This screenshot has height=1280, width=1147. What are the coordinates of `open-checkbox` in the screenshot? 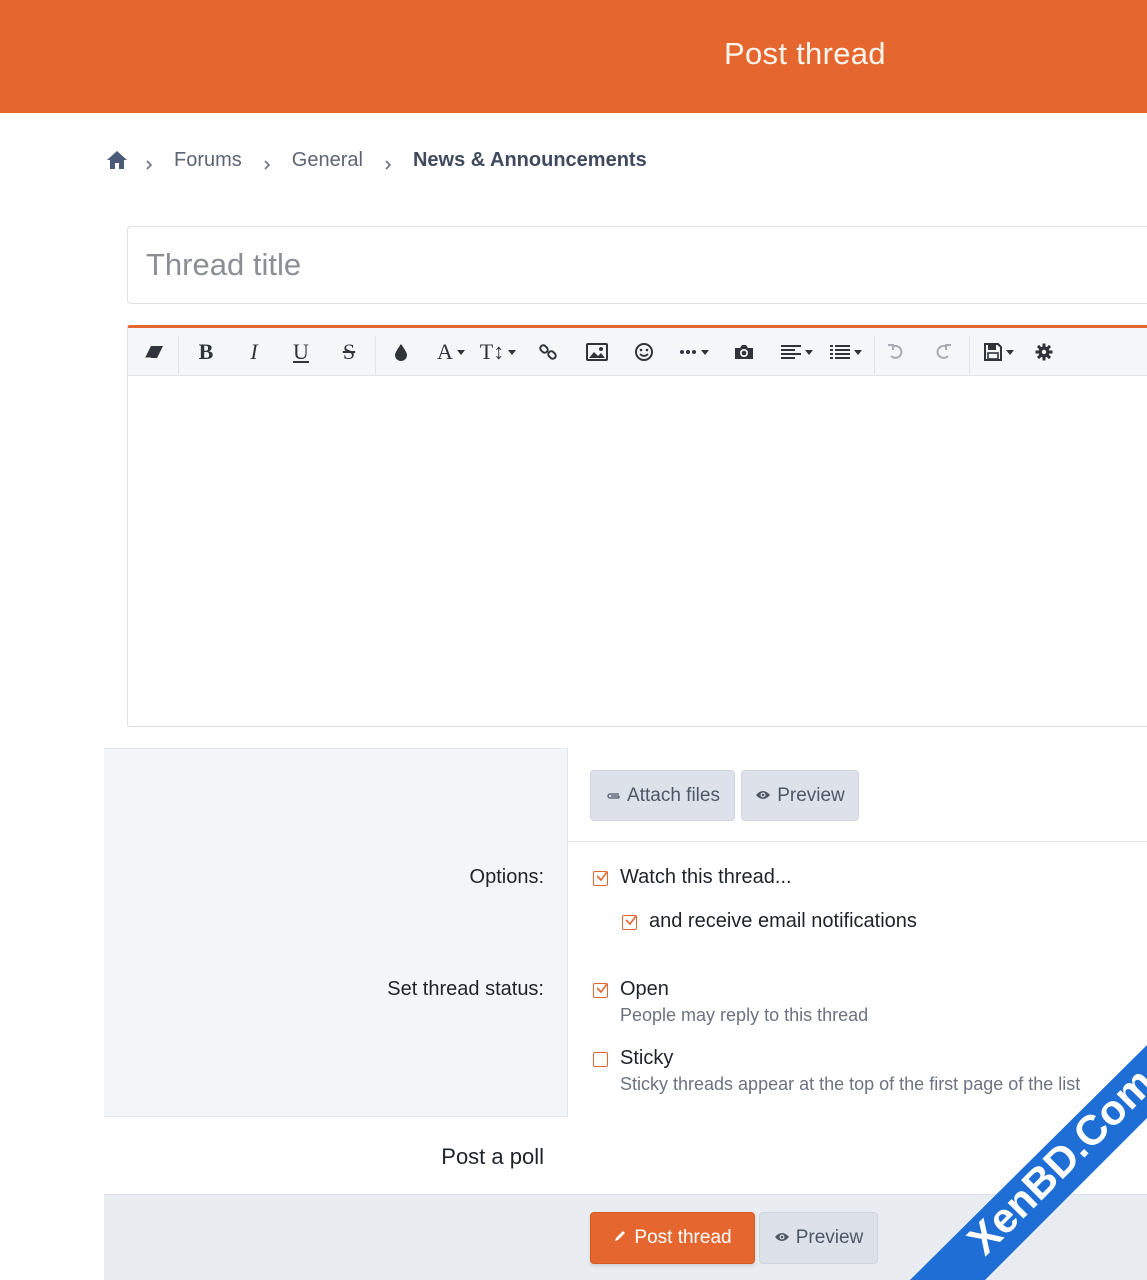 It's located at (600, 990).